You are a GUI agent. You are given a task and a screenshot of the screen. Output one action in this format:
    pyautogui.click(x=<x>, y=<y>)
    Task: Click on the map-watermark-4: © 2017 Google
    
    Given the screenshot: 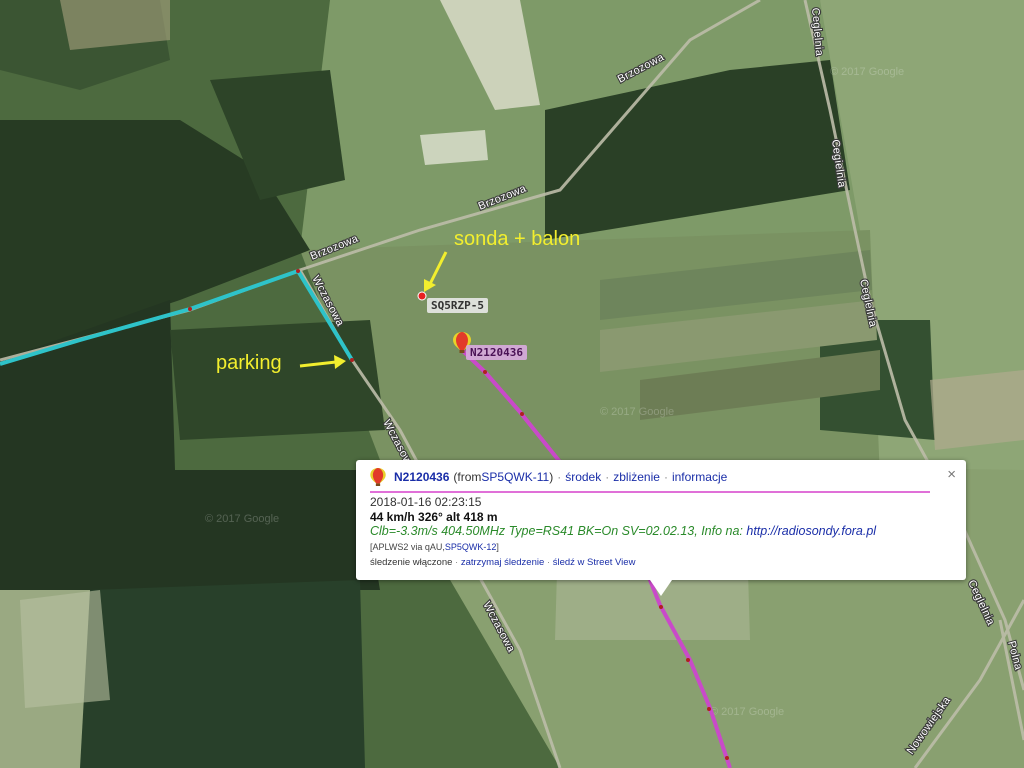 What is the action you would take?
    pyautogui.click(x=747, y=712)
    